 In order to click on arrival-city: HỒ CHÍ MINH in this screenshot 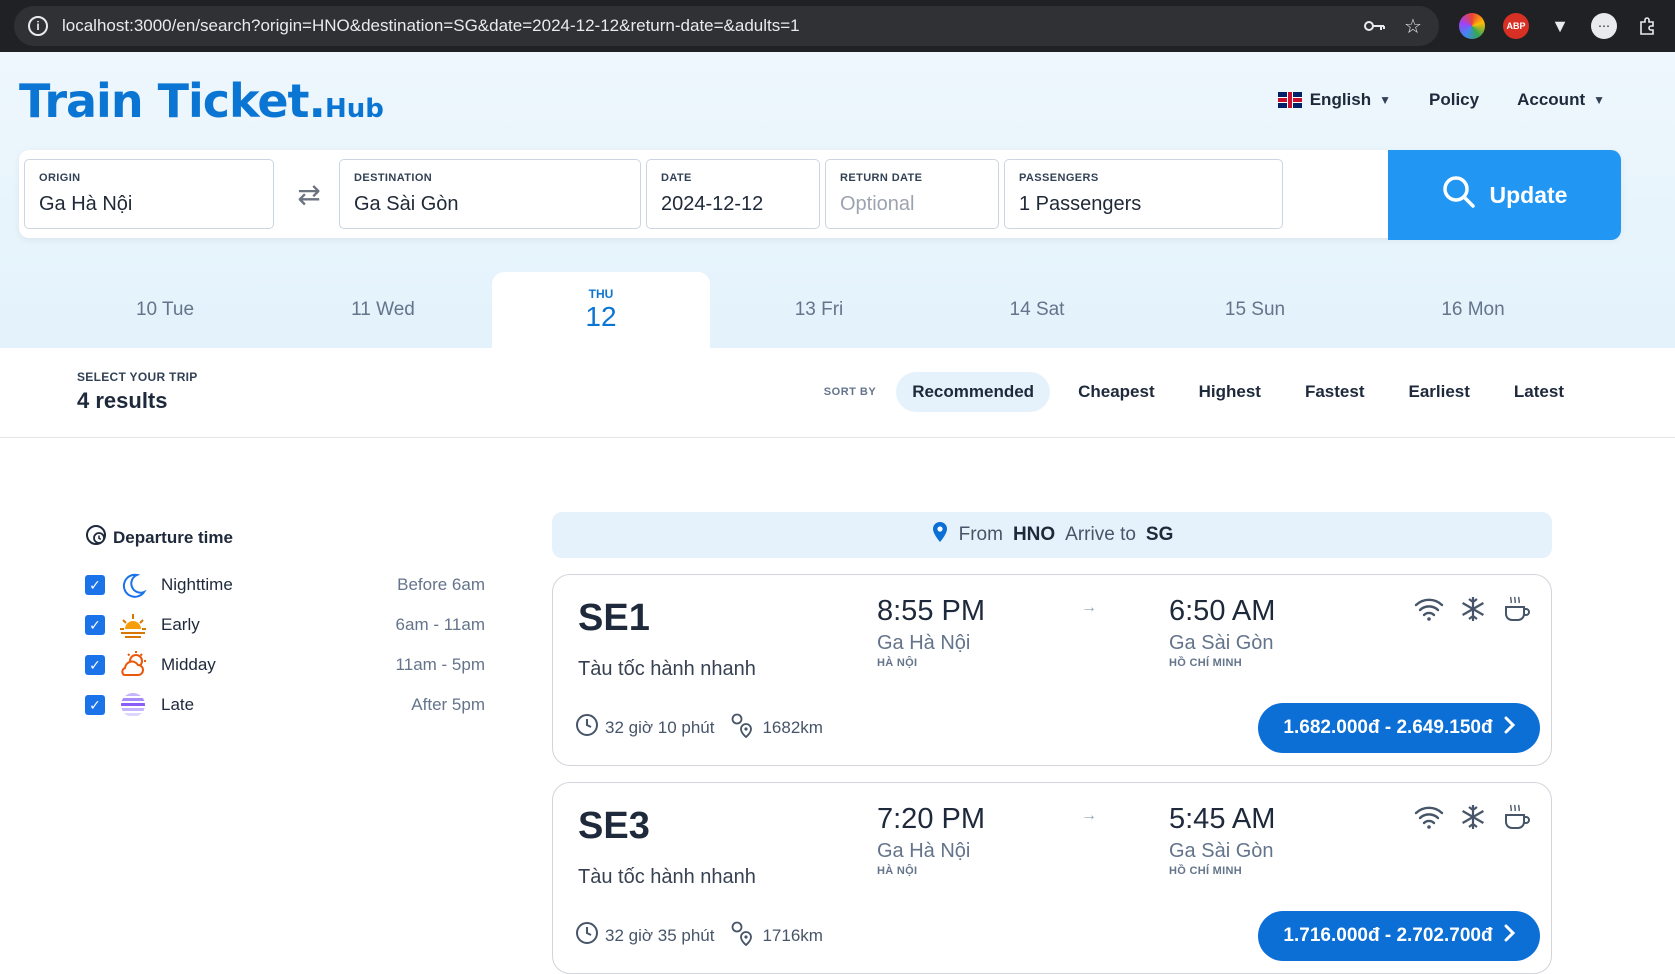, I will do `click(1205, 871)`.